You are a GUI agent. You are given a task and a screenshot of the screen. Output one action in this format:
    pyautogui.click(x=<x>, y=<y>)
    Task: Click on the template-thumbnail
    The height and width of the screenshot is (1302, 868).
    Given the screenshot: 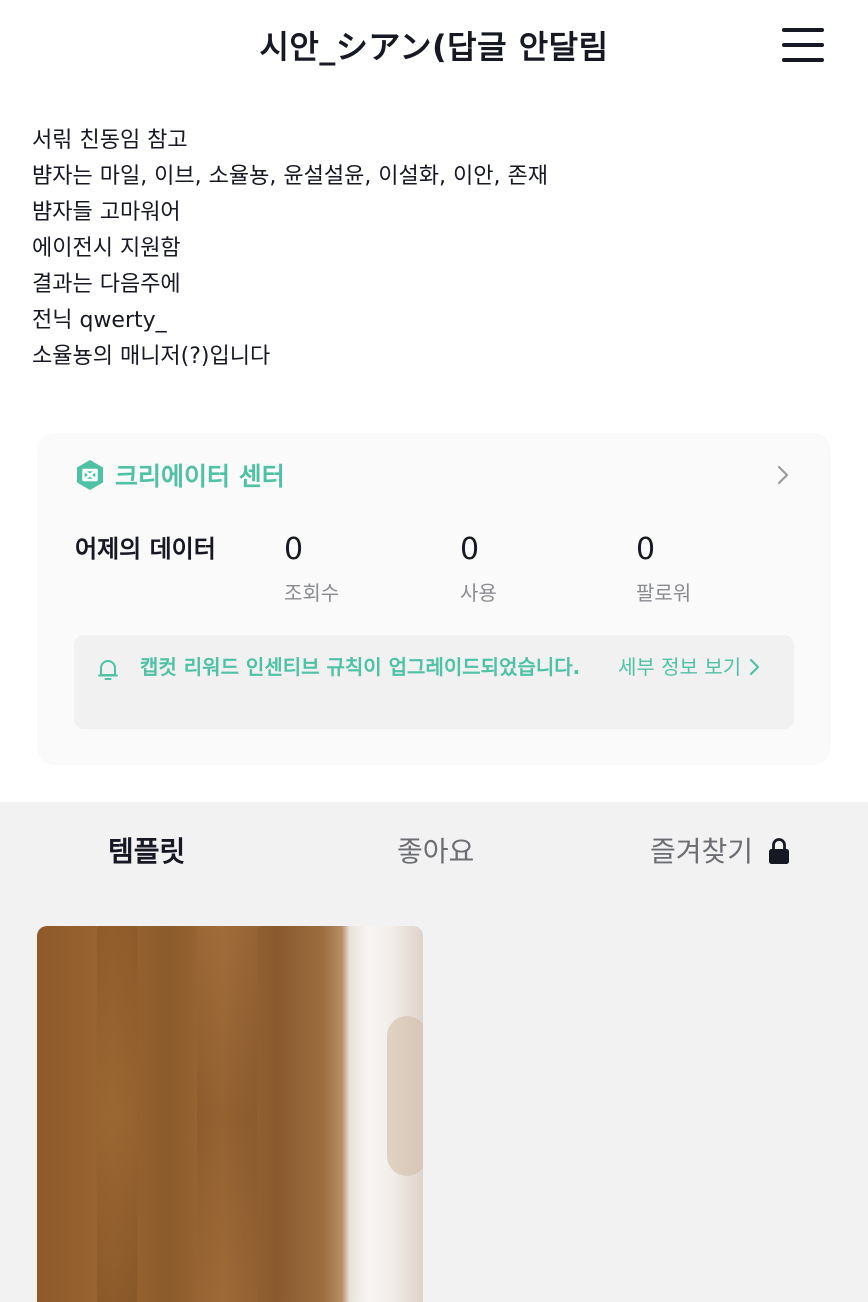 What is the action you would take?
    pyautogui.click(x=230, y=1114)
    